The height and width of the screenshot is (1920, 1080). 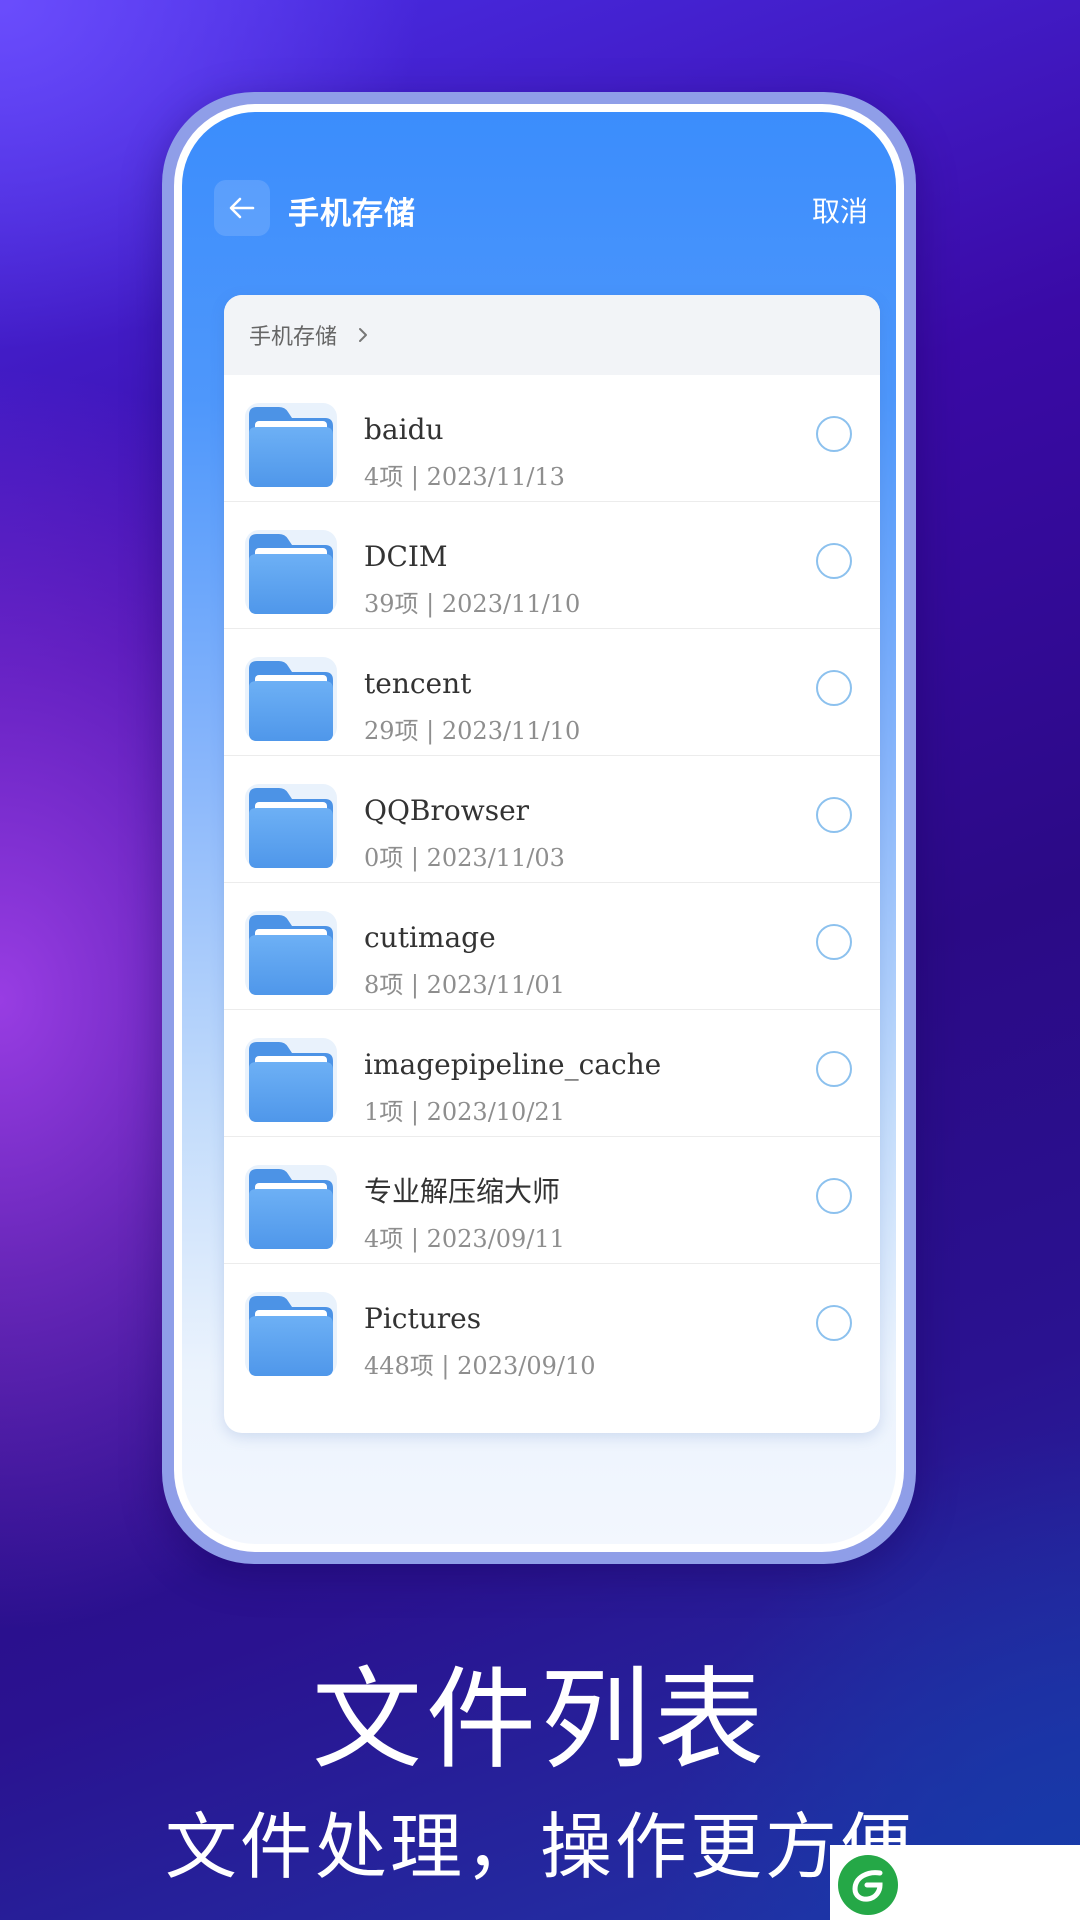 I want to click on file-meta: 448项 | 2023/09/10, so click(x=480, y=1366).